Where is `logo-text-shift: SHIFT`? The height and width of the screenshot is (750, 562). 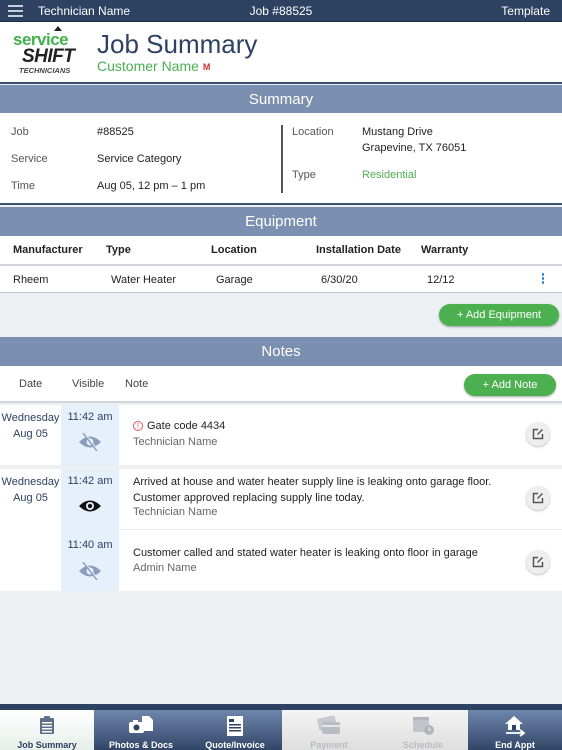
logo-text-shift: SHIFT is located at coordinates (48, 56).